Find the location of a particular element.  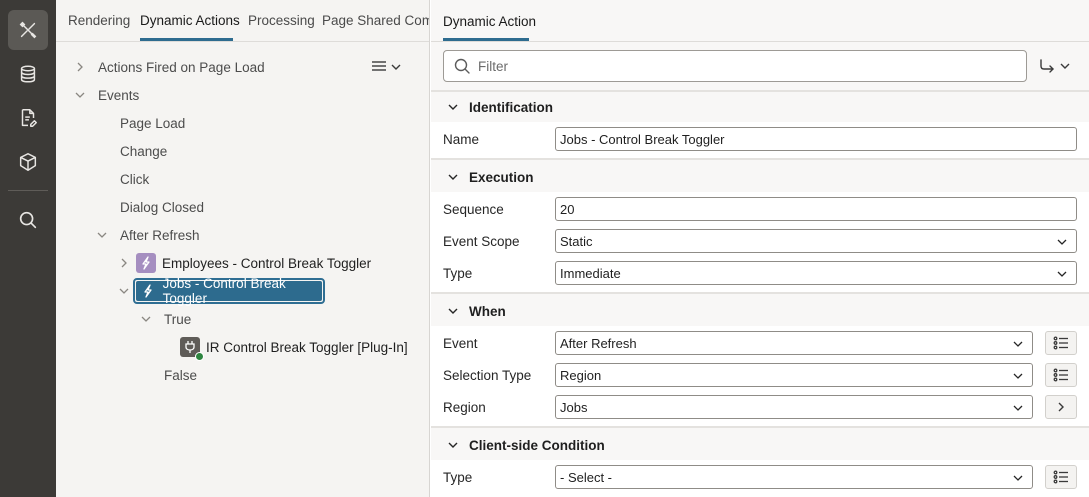

go-to-group-icon is located at coordinates (1047, 66).